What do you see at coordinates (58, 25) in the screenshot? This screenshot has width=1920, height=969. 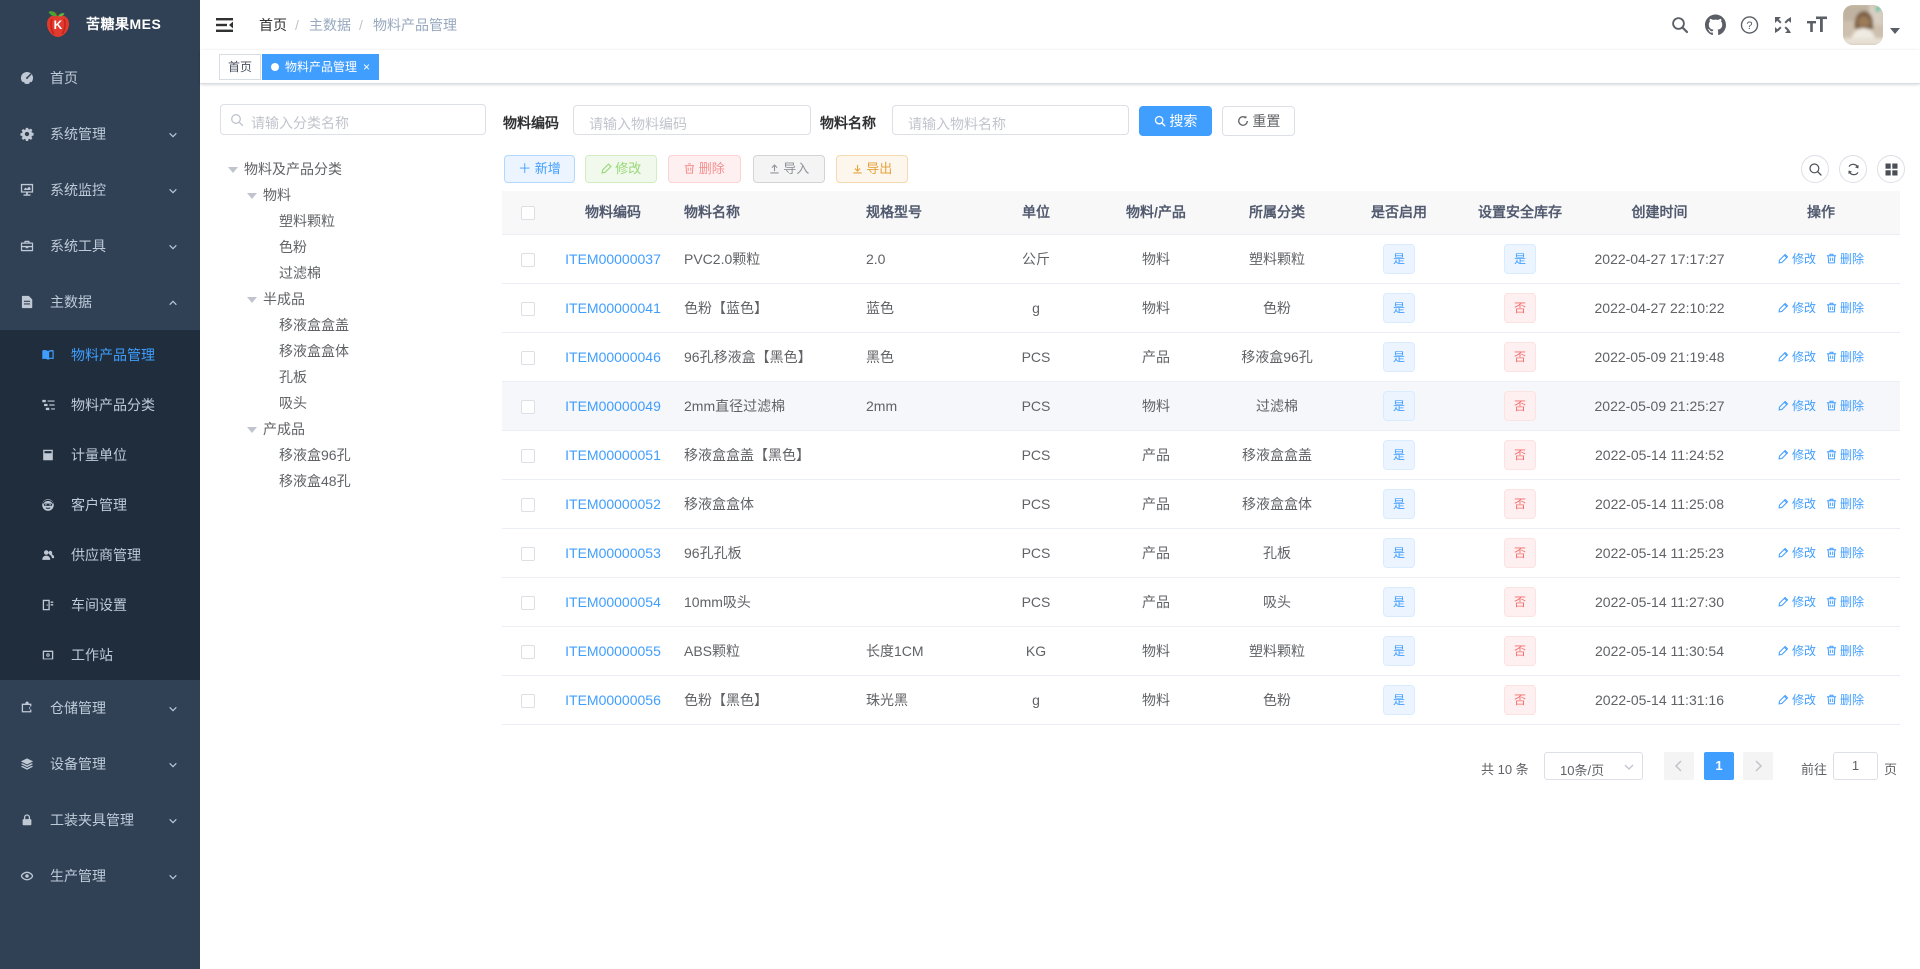 I see `svg-text: K` at bounding box center [58, 25].